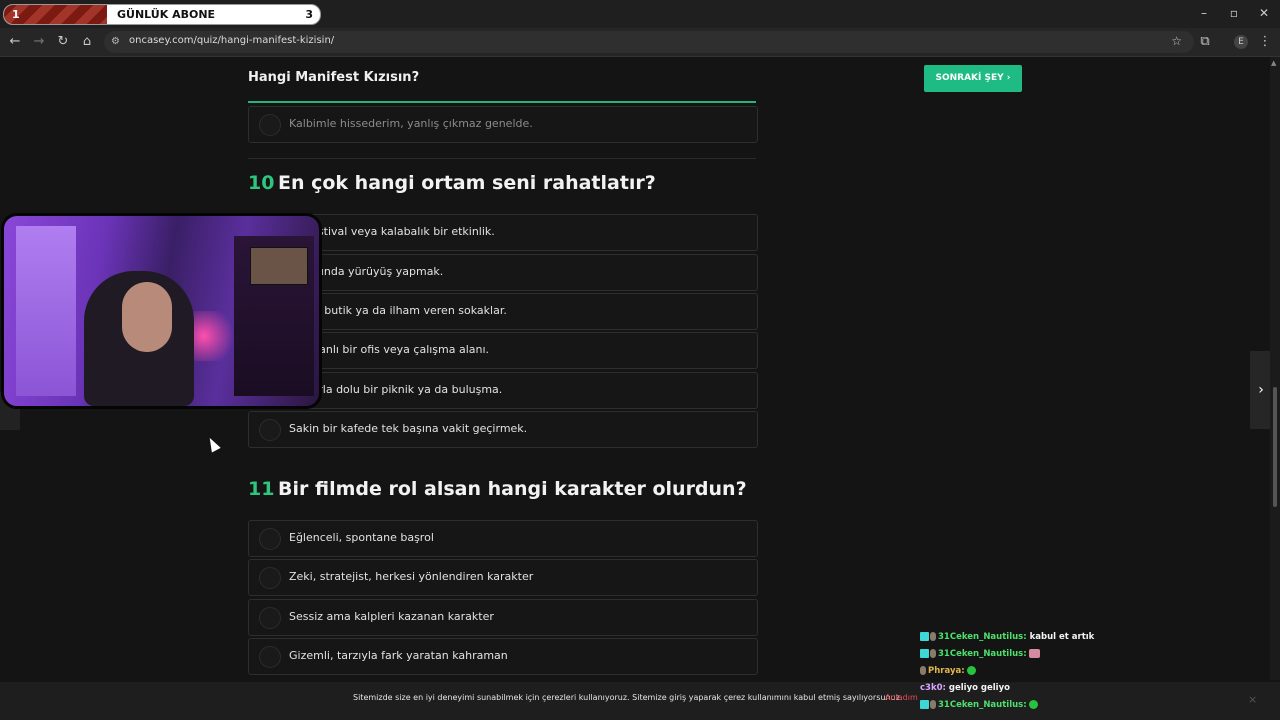  Describe the element at coordinates (503, 617) in the screenshot. I see `answer-option: Sessiz ama kalpleri kazanan karakter` at that location.